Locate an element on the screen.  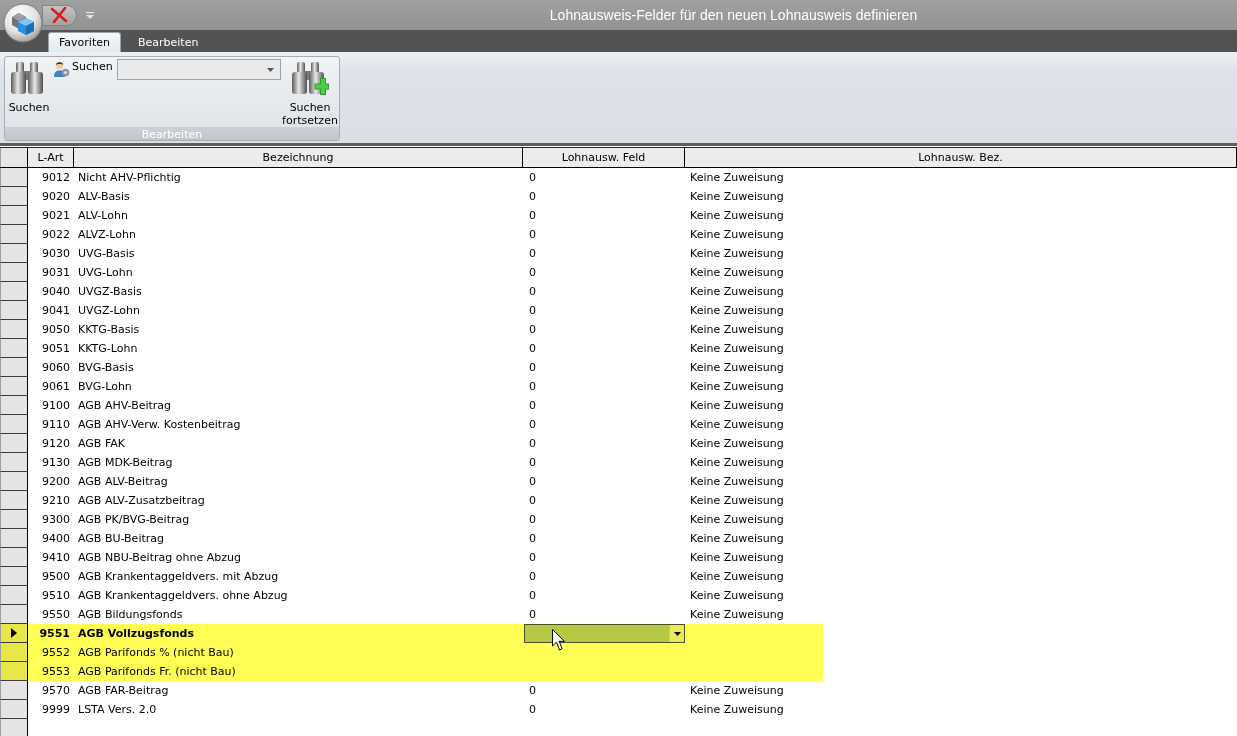
table-cell-text: 9510 is located at coordinates (56, 596).